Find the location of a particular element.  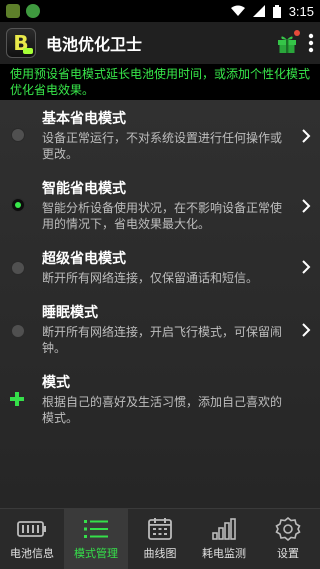

wifi-icon is located at coordinates (237, 10).